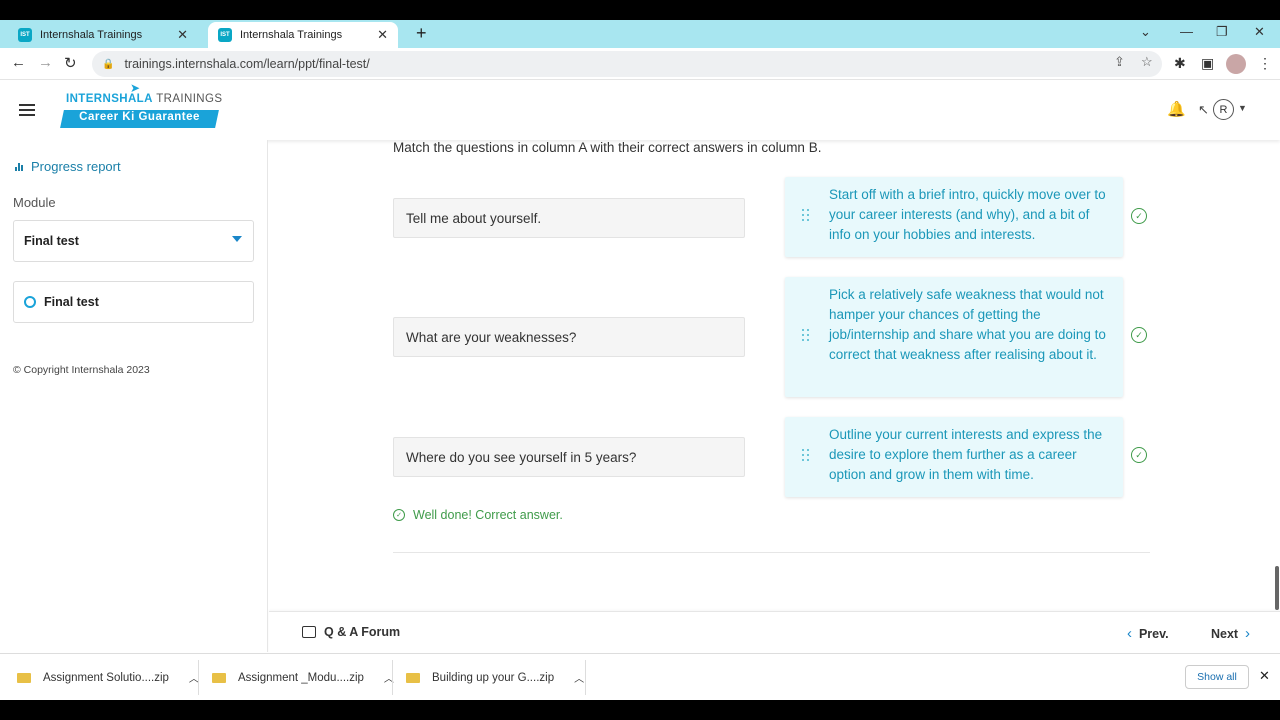 This screenshot has height=720, width=1280. What do you see at coordinates (1180, 63) in the screenshot?
I see `extensions-icon: ✱` at bounding box center [1180, 63].